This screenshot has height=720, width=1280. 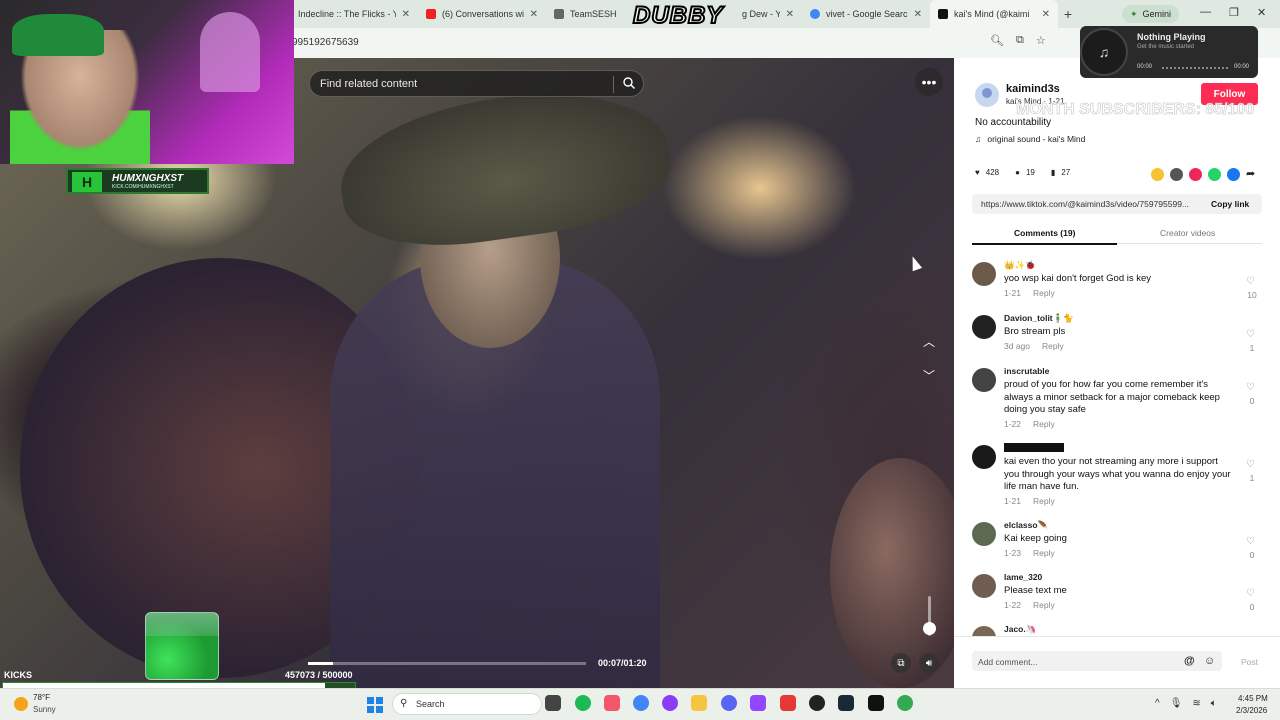 What do you see at coordinates (1253, 698) in the screenshot?
I see `clock-time: 4:45 PM` at bounding box center [1253, 698].